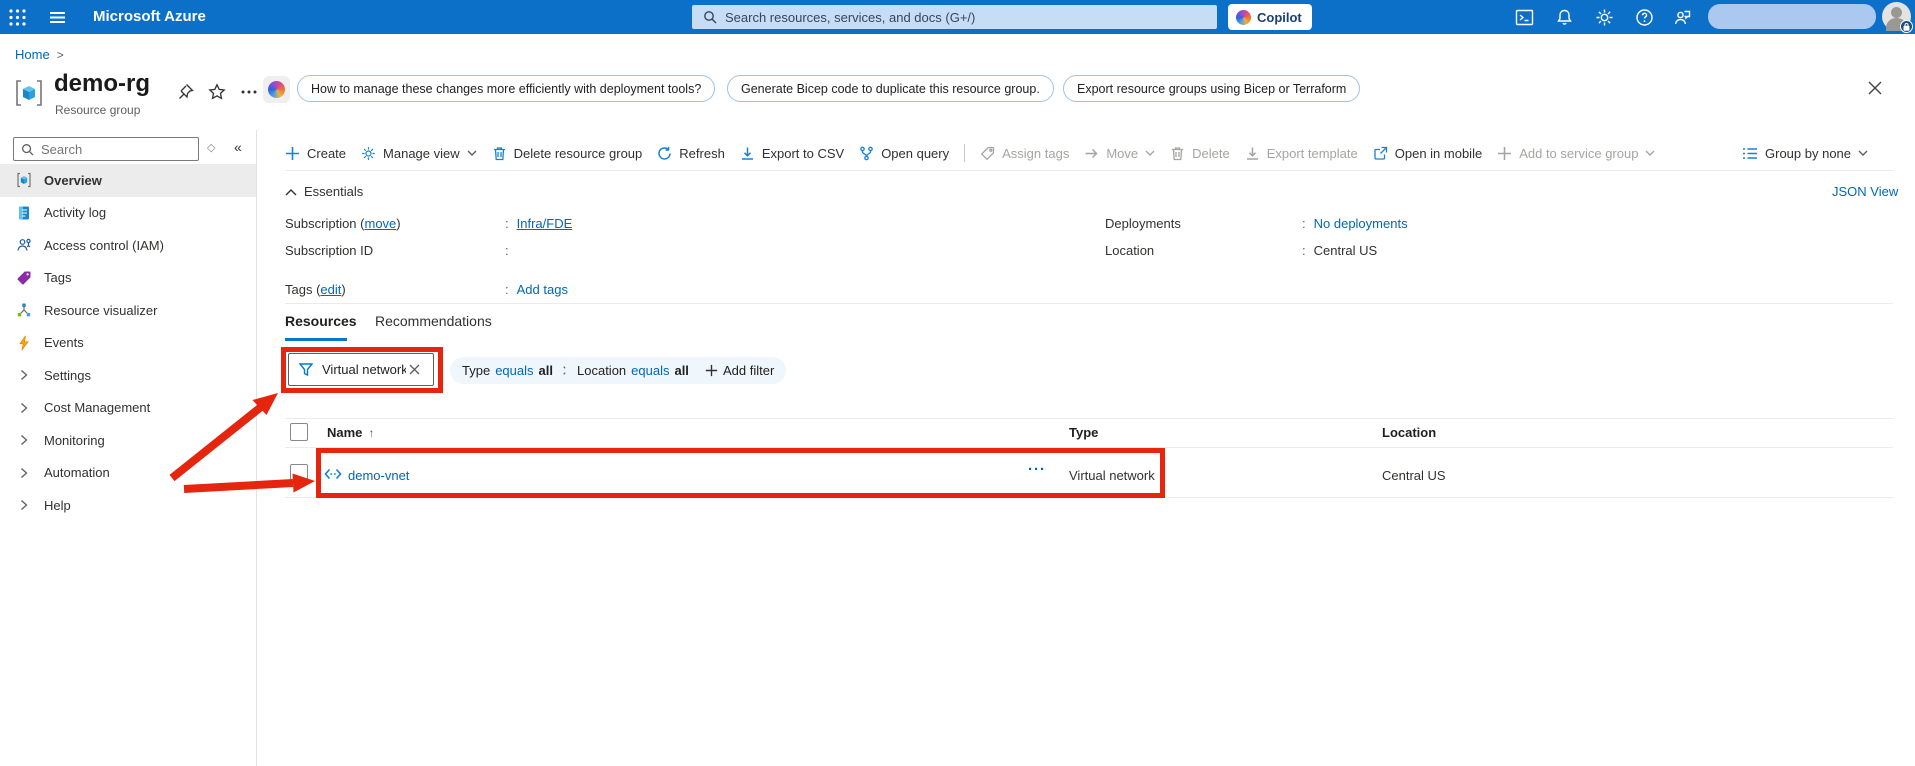 Image resolution: width=1915 pixels, height=766 pixels. What do you see at coordinates (904, 153) in the screenshot?
I see `open-query-button: Open query` at bounding box center [904, 153].